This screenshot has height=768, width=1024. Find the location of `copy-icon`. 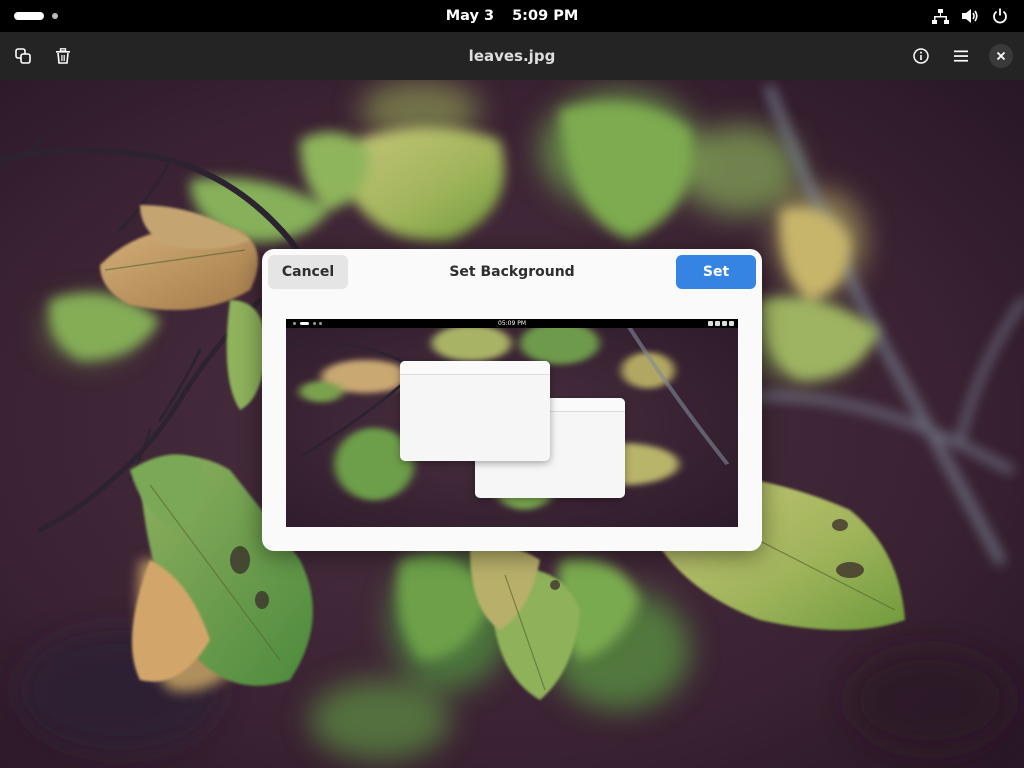

copy-icon is located at coordinates (23, 56).